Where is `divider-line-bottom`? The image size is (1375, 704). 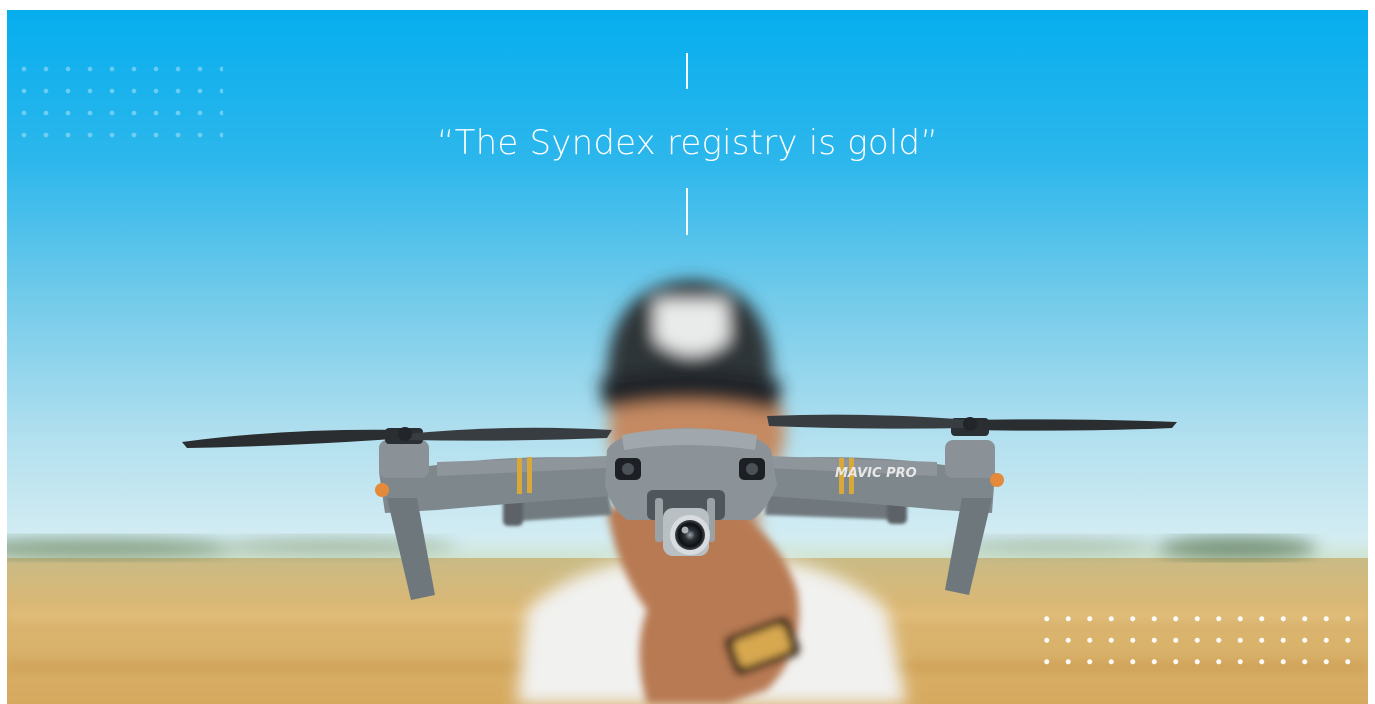 divider-line-bottom is located at coordinates (687, 211).